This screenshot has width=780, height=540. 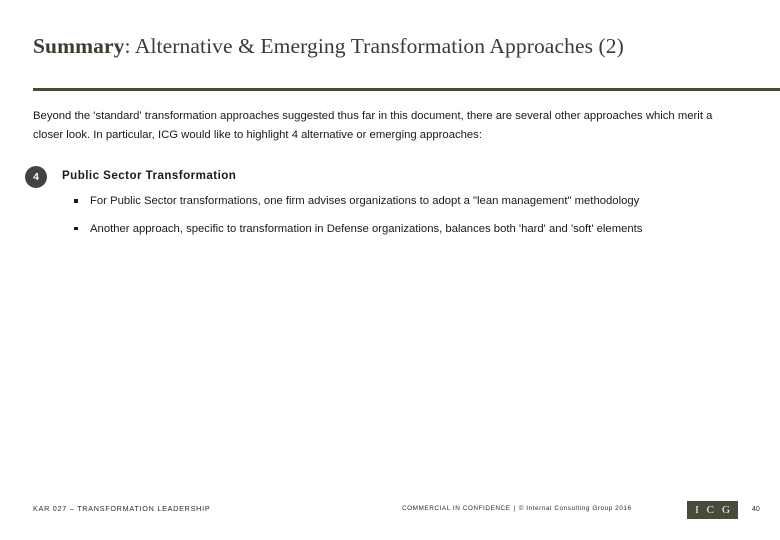 I want to click on section-heading: Public Sector Transformation, so click(x=149, y=175).